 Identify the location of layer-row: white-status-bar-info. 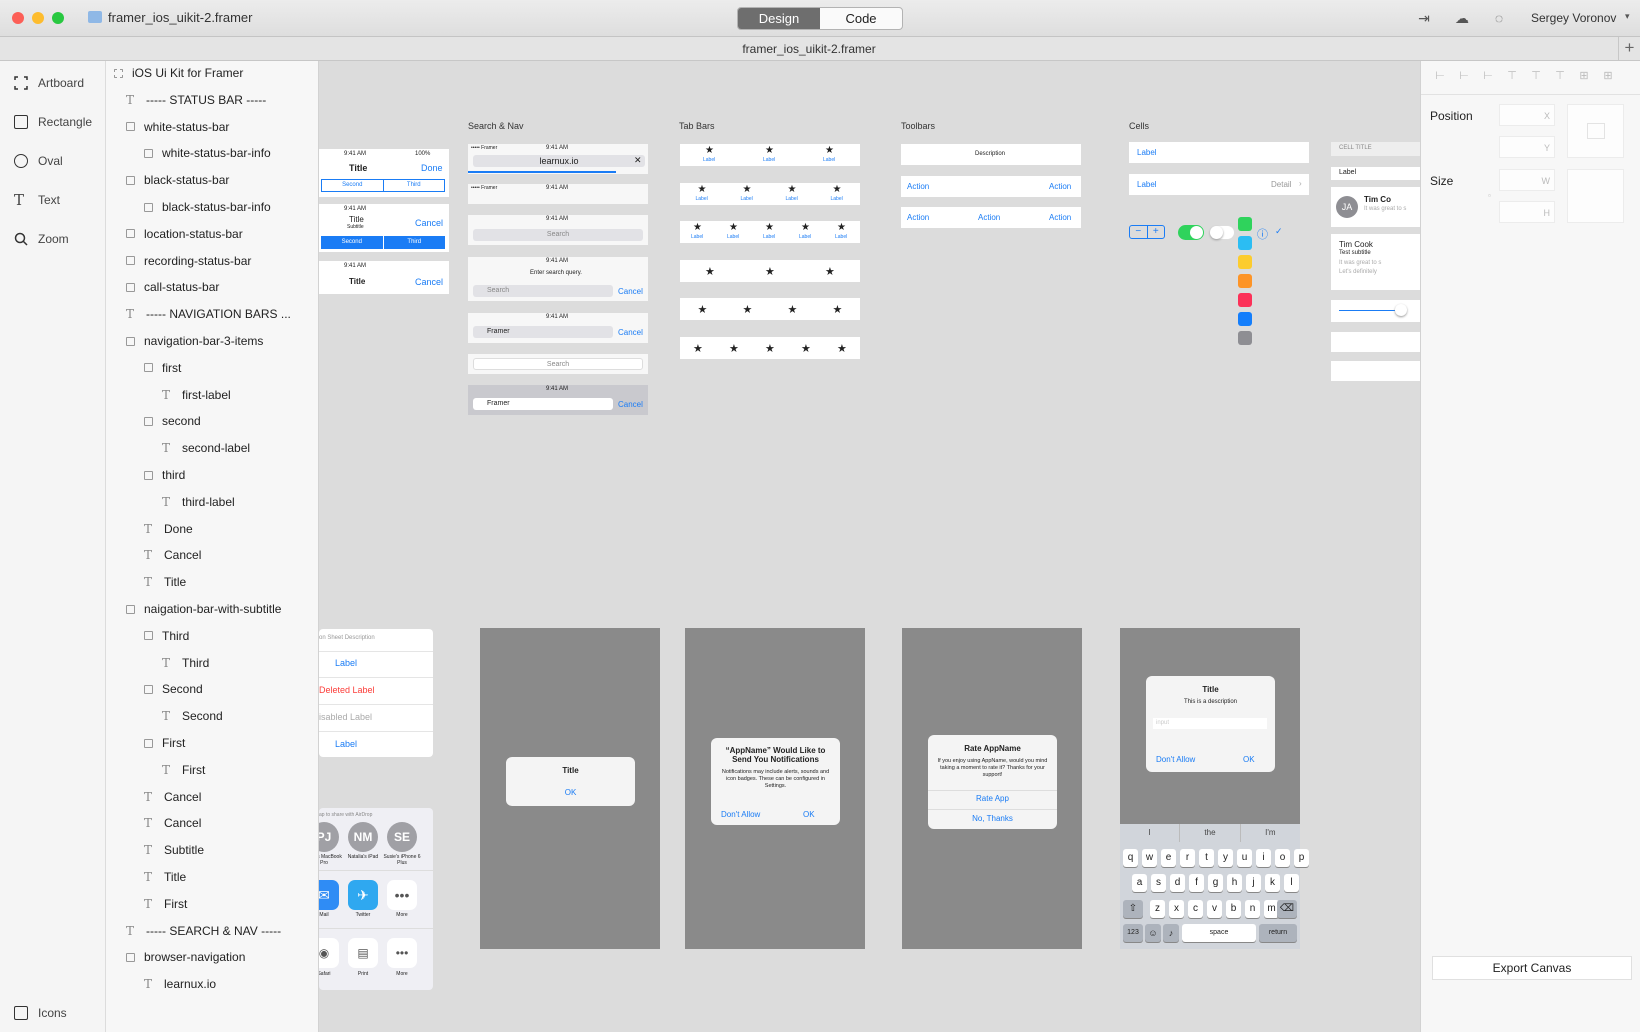
(207, 153).